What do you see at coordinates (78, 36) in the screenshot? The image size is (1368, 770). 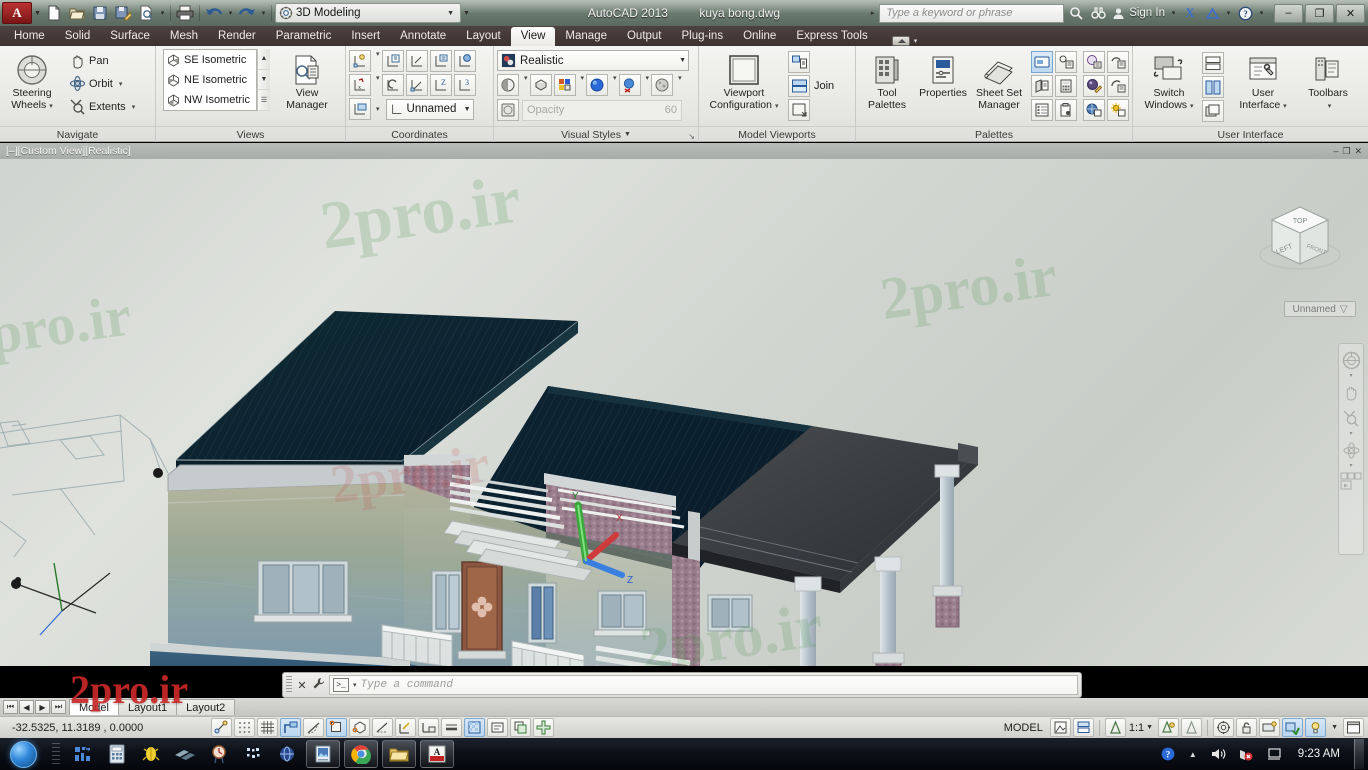 I see `tab-solid: Solid` at bounding box center [78, 36].